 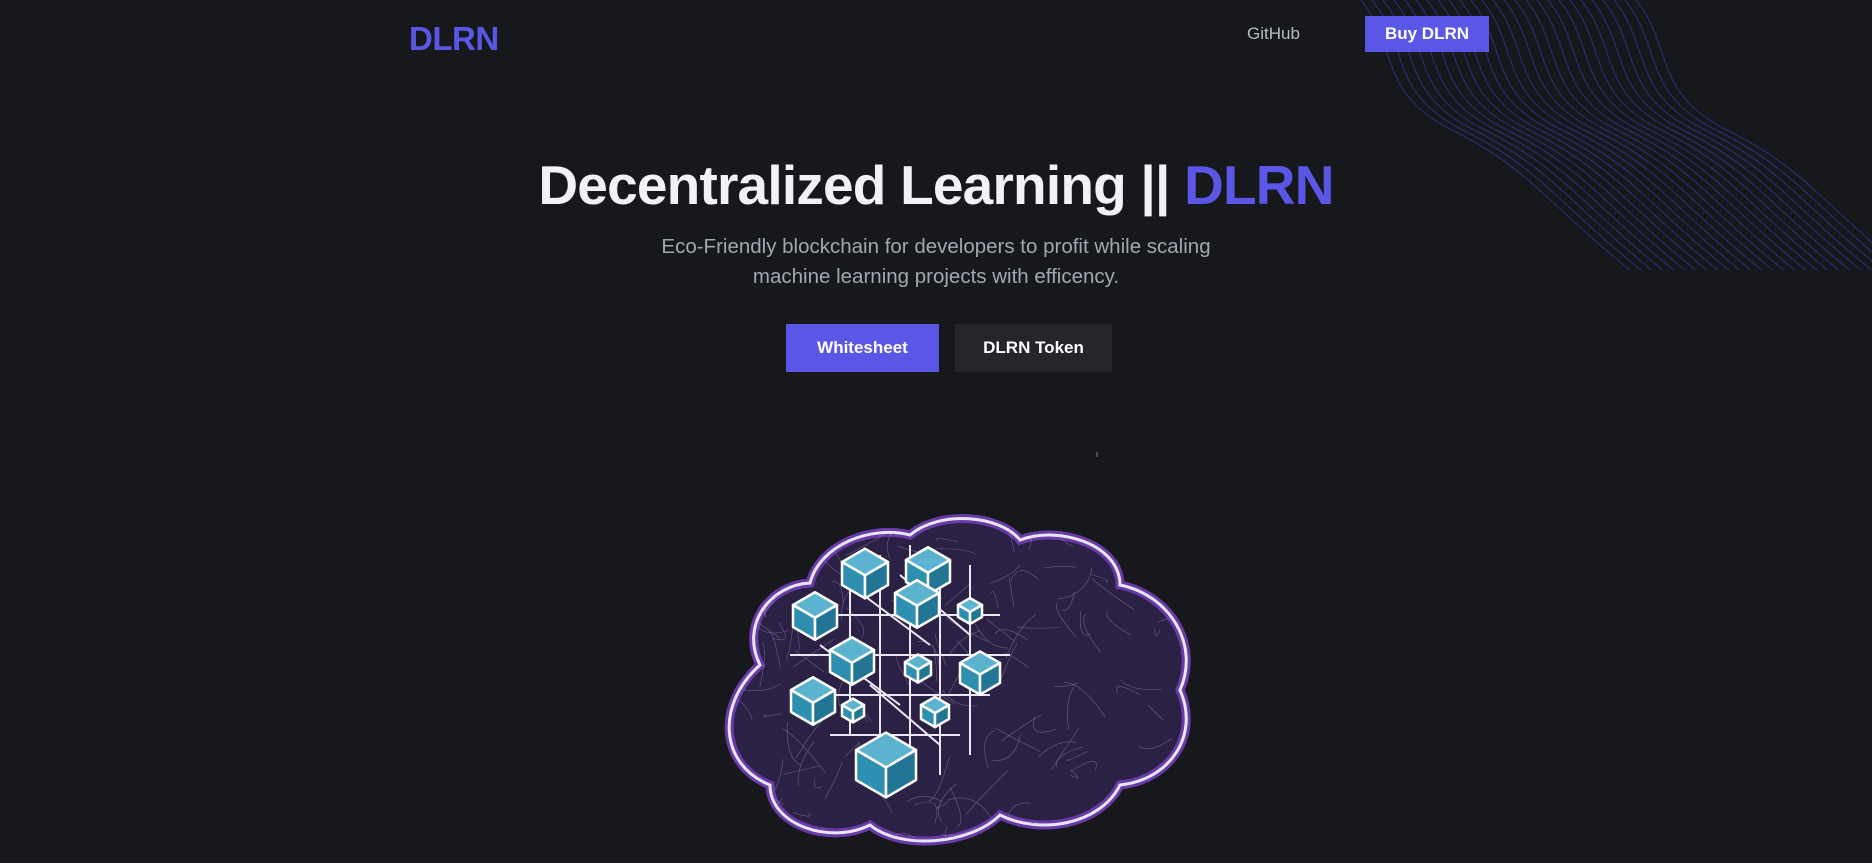 I want to click on hero-title: Decentralized Learning || DLRN, so click(x=936, y=185).